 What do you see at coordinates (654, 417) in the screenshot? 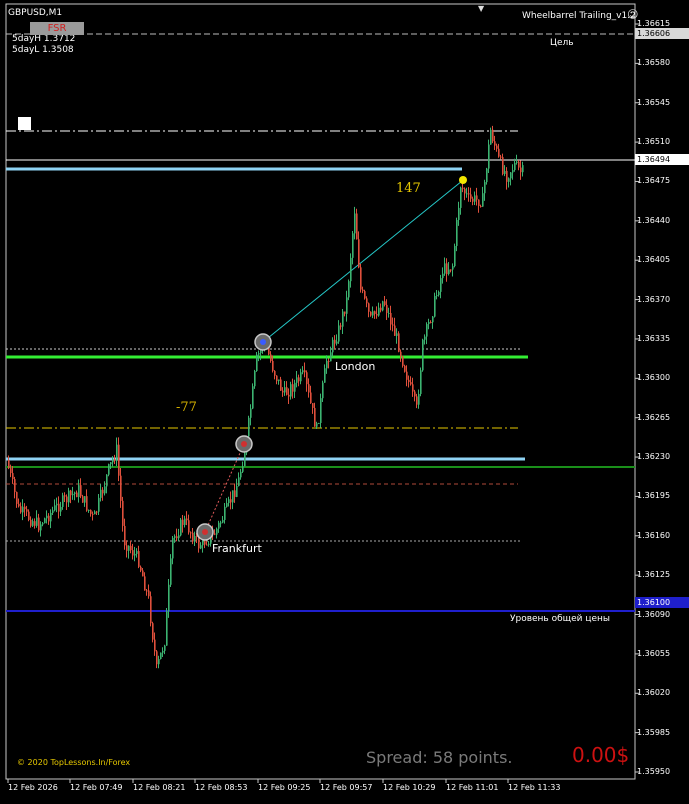
I see `price-tick-label: 1.36265` at bounding box center [654, 417].